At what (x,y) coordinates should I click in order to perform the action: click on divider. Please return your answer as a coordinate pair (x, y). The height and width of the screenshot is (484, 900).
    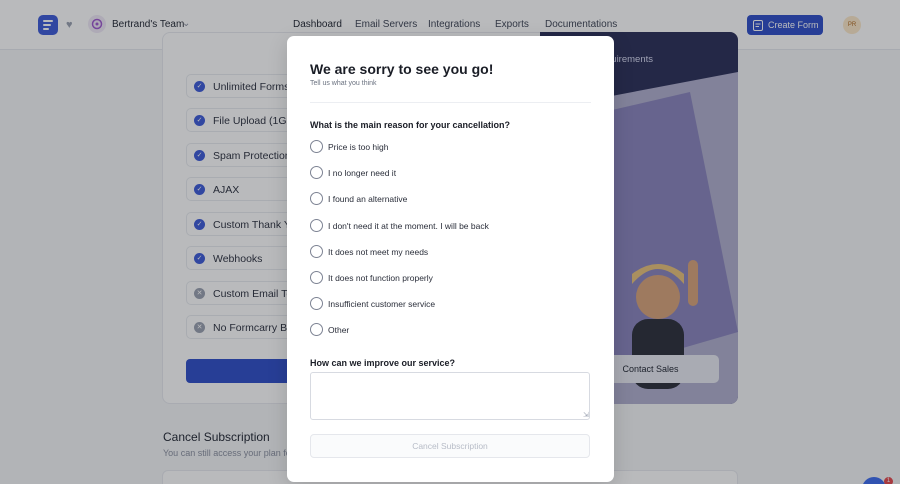
    Looking at the image, I should click on (450, 102).